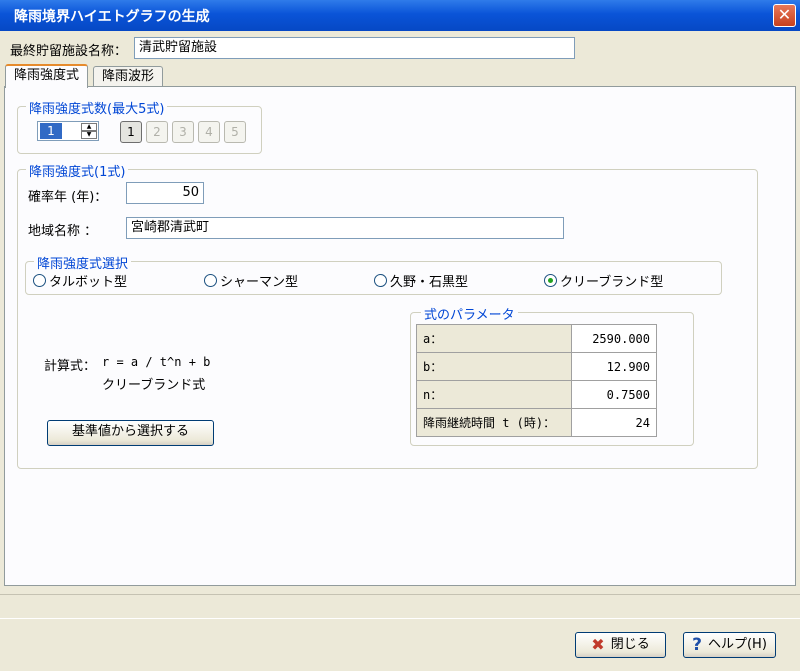 This screenshot has height=671, width=800. I want to click on formula-button-5: 5, so click(235, 132).